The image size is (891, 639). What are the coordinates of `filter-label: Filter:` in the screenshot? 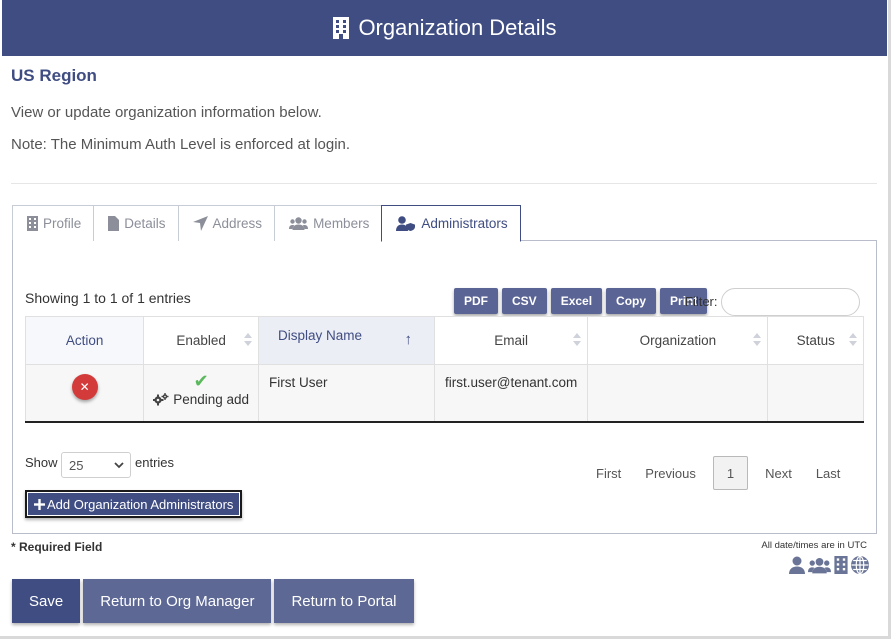 It's located at (701, 301).